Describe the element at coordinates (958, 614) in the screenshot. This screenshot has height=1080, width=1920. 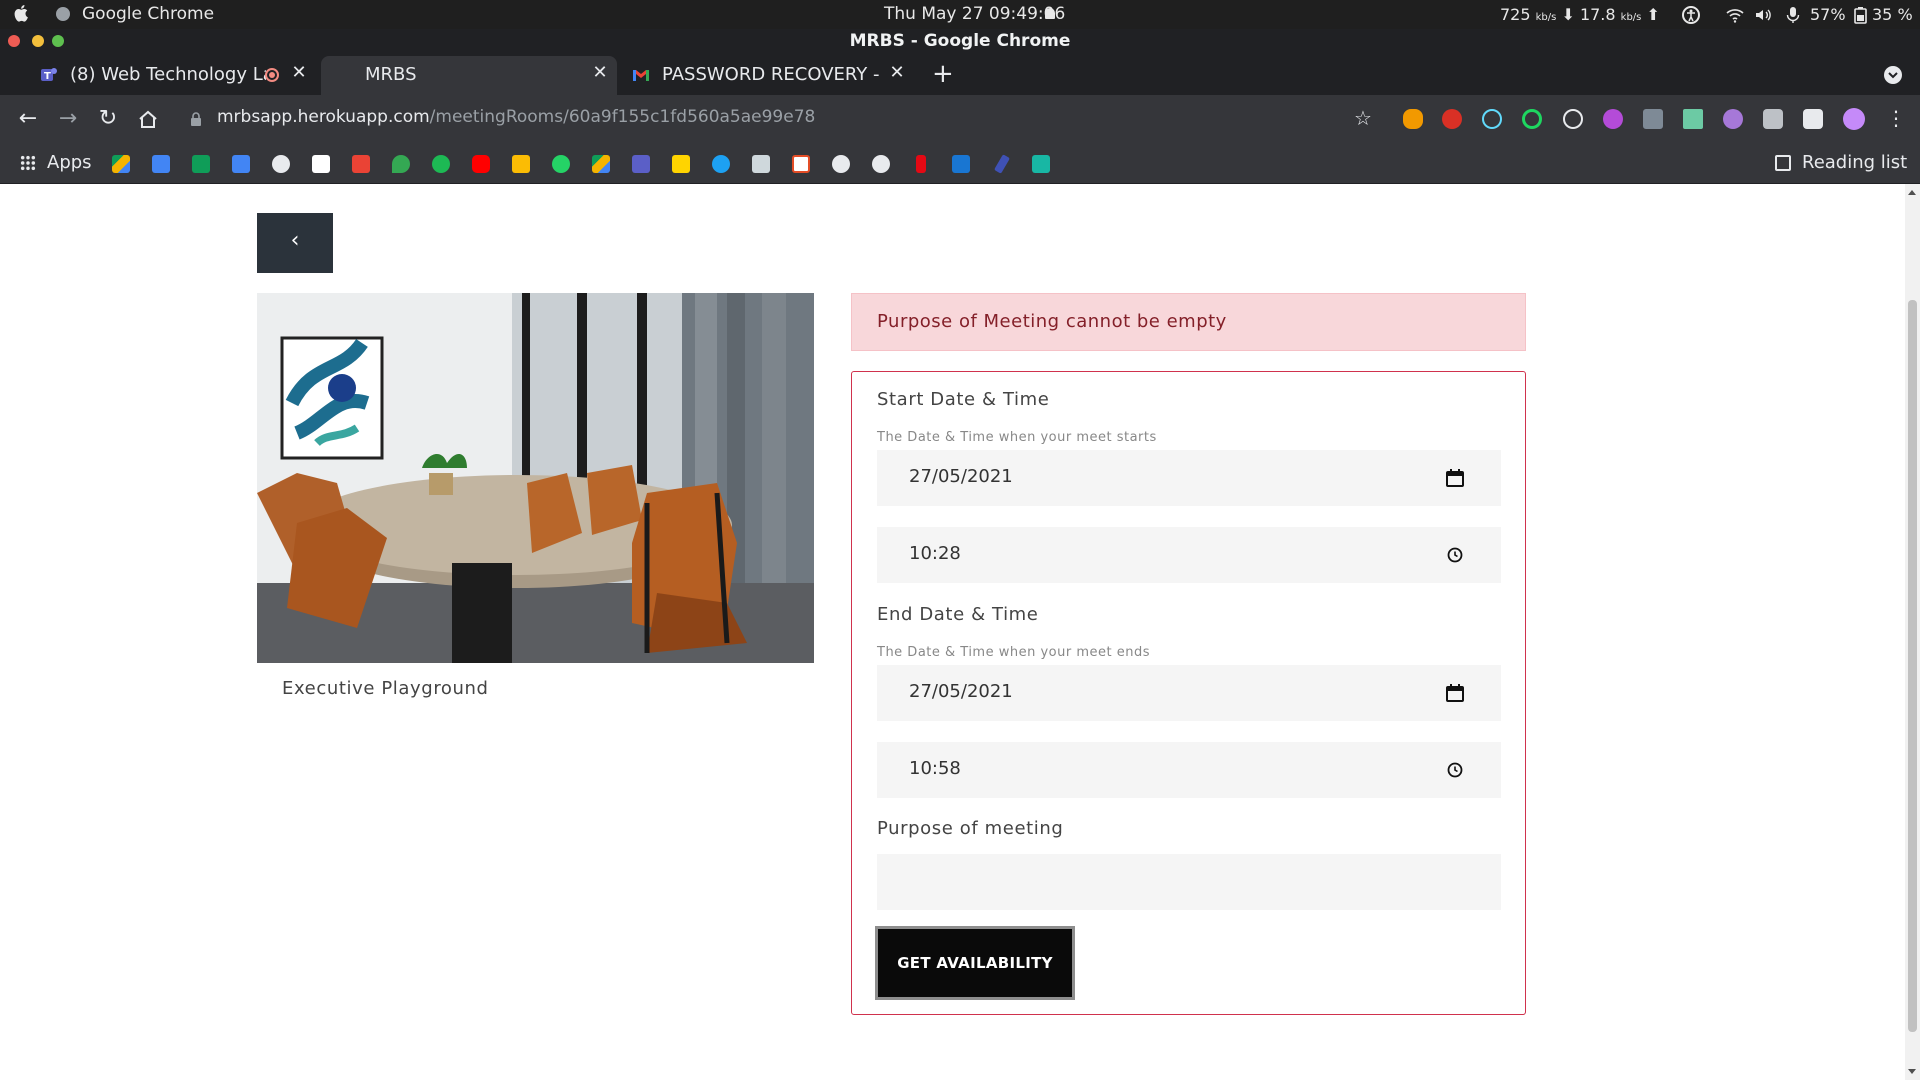
I see `end-datetime-label: End Date & Time` at that location.